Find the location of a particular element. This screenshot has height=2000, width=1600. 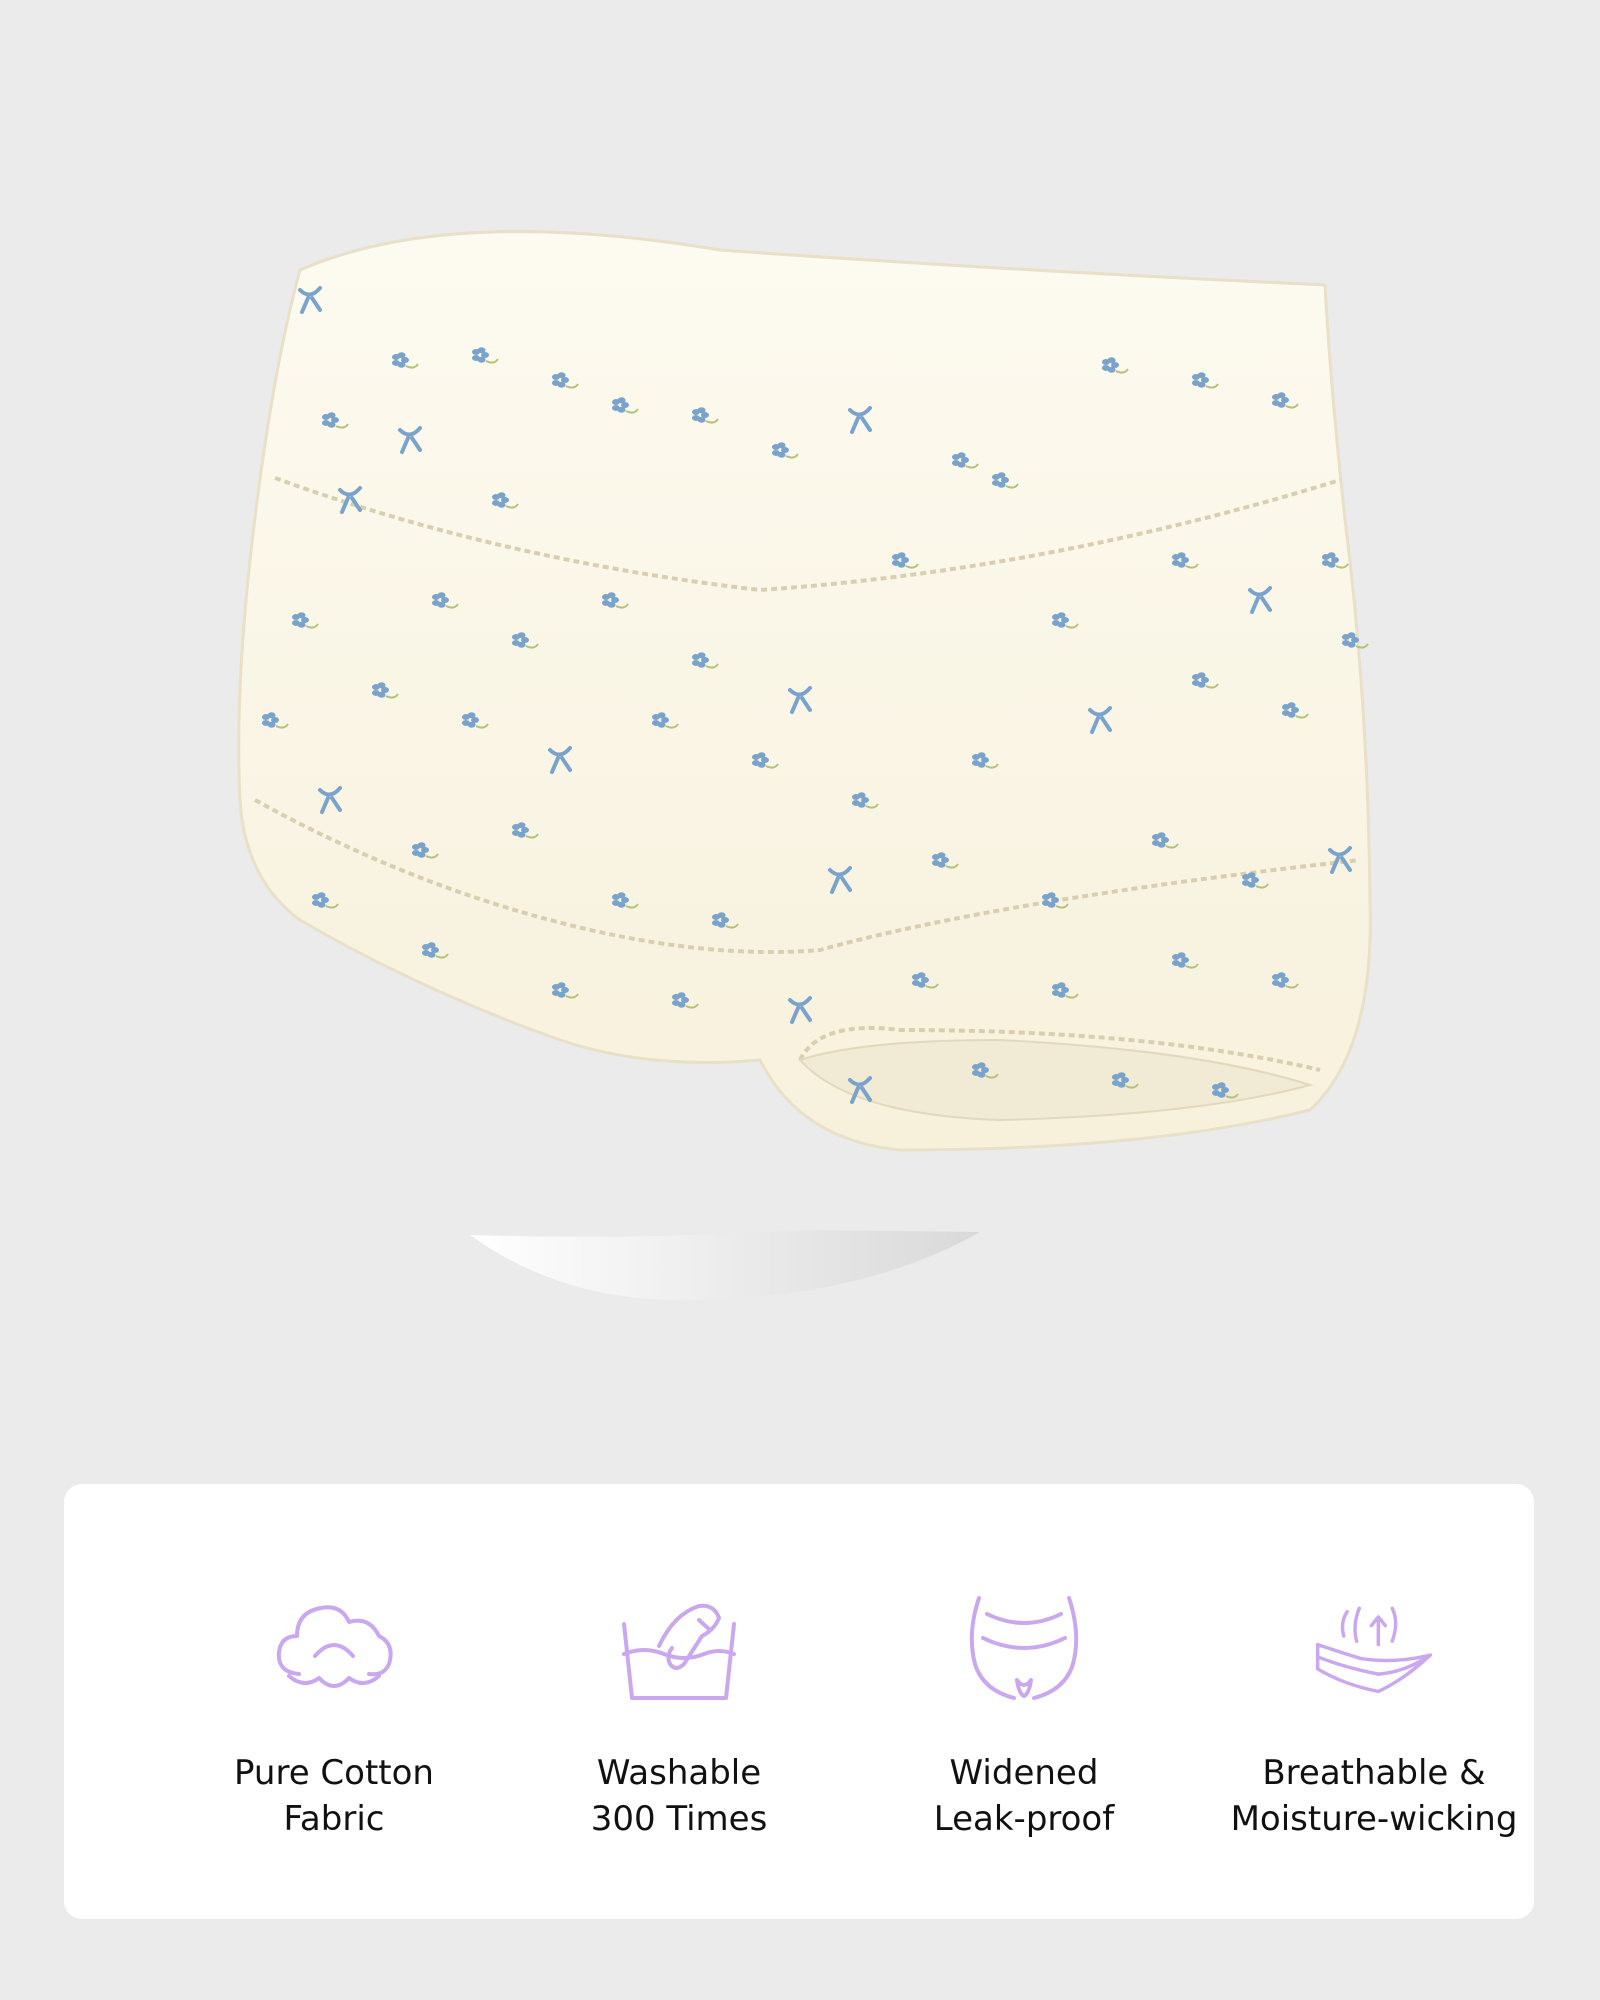

feature-breathable: Breathable & Moisture-wicking is located at coordinates (1374, 1718).